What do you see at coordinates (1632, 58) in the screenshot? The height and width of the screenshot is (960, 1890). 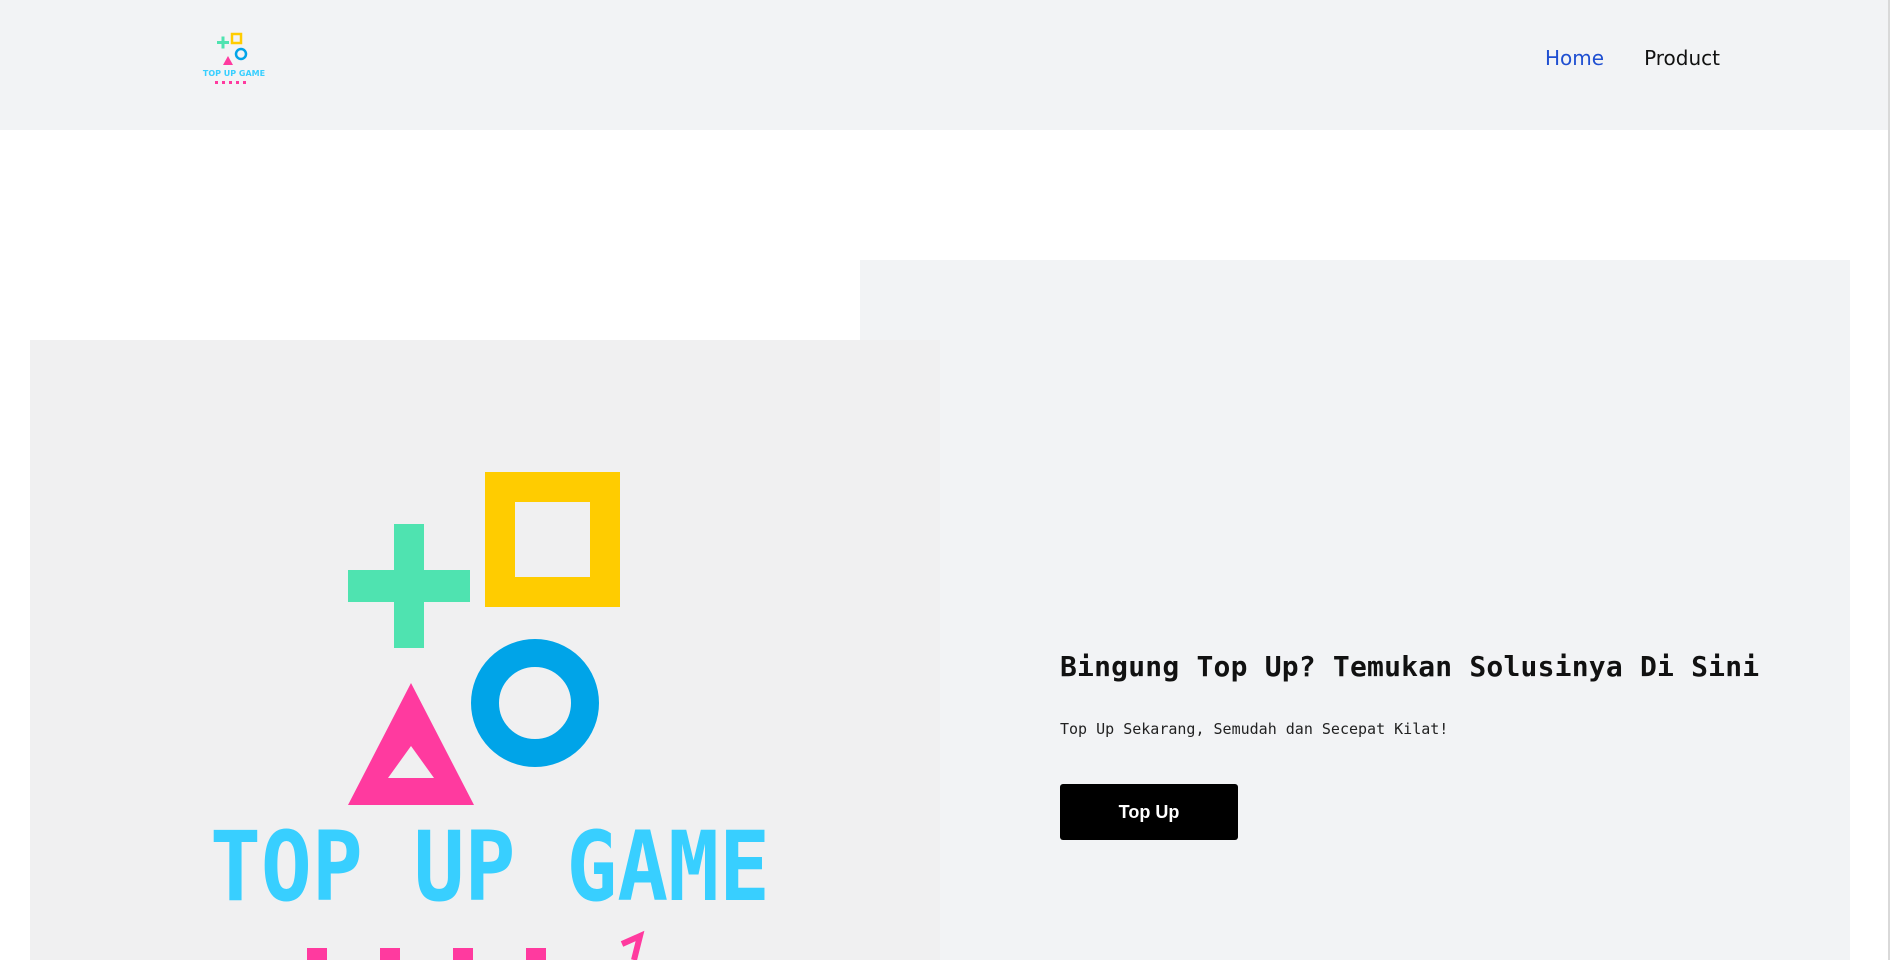 I see `main-navigation: Home Product` at bounding box center [1632, 58].